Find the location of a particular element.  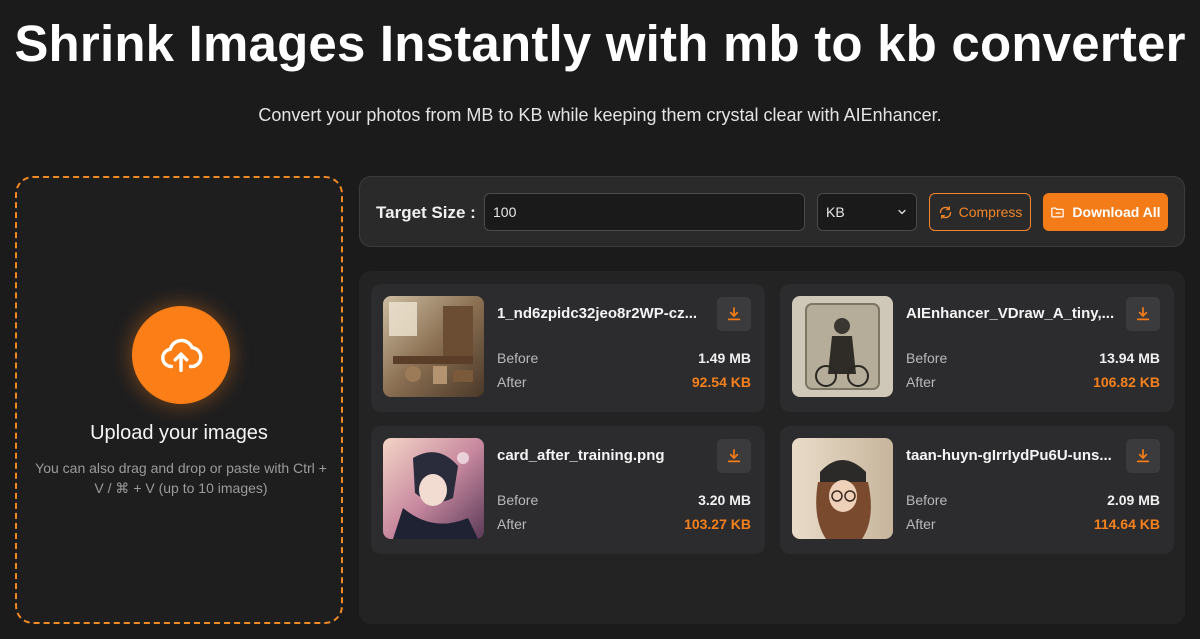

refresh-icon is located at coordinates (945, 212).